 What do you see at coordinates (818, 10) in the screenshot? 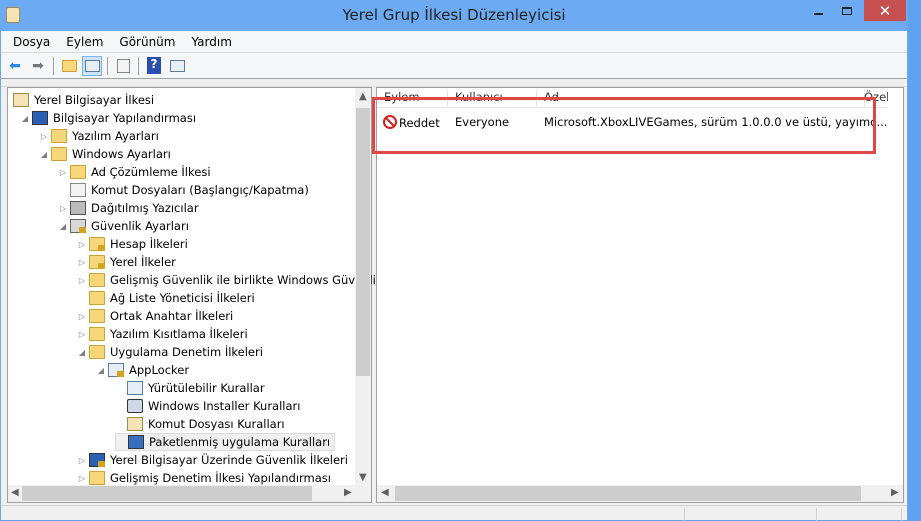
I see `minimize-button` at bounding box center [818, 10].